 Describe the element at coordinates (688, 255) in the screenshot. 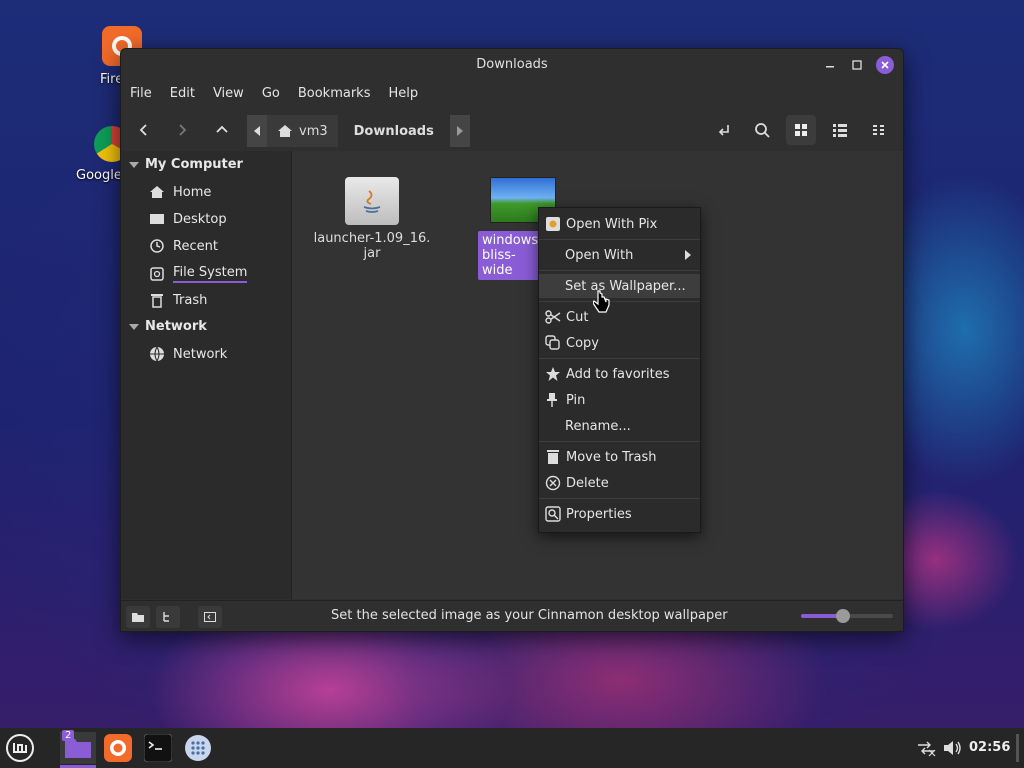

I see `submenu-arrow-icon` at that location.